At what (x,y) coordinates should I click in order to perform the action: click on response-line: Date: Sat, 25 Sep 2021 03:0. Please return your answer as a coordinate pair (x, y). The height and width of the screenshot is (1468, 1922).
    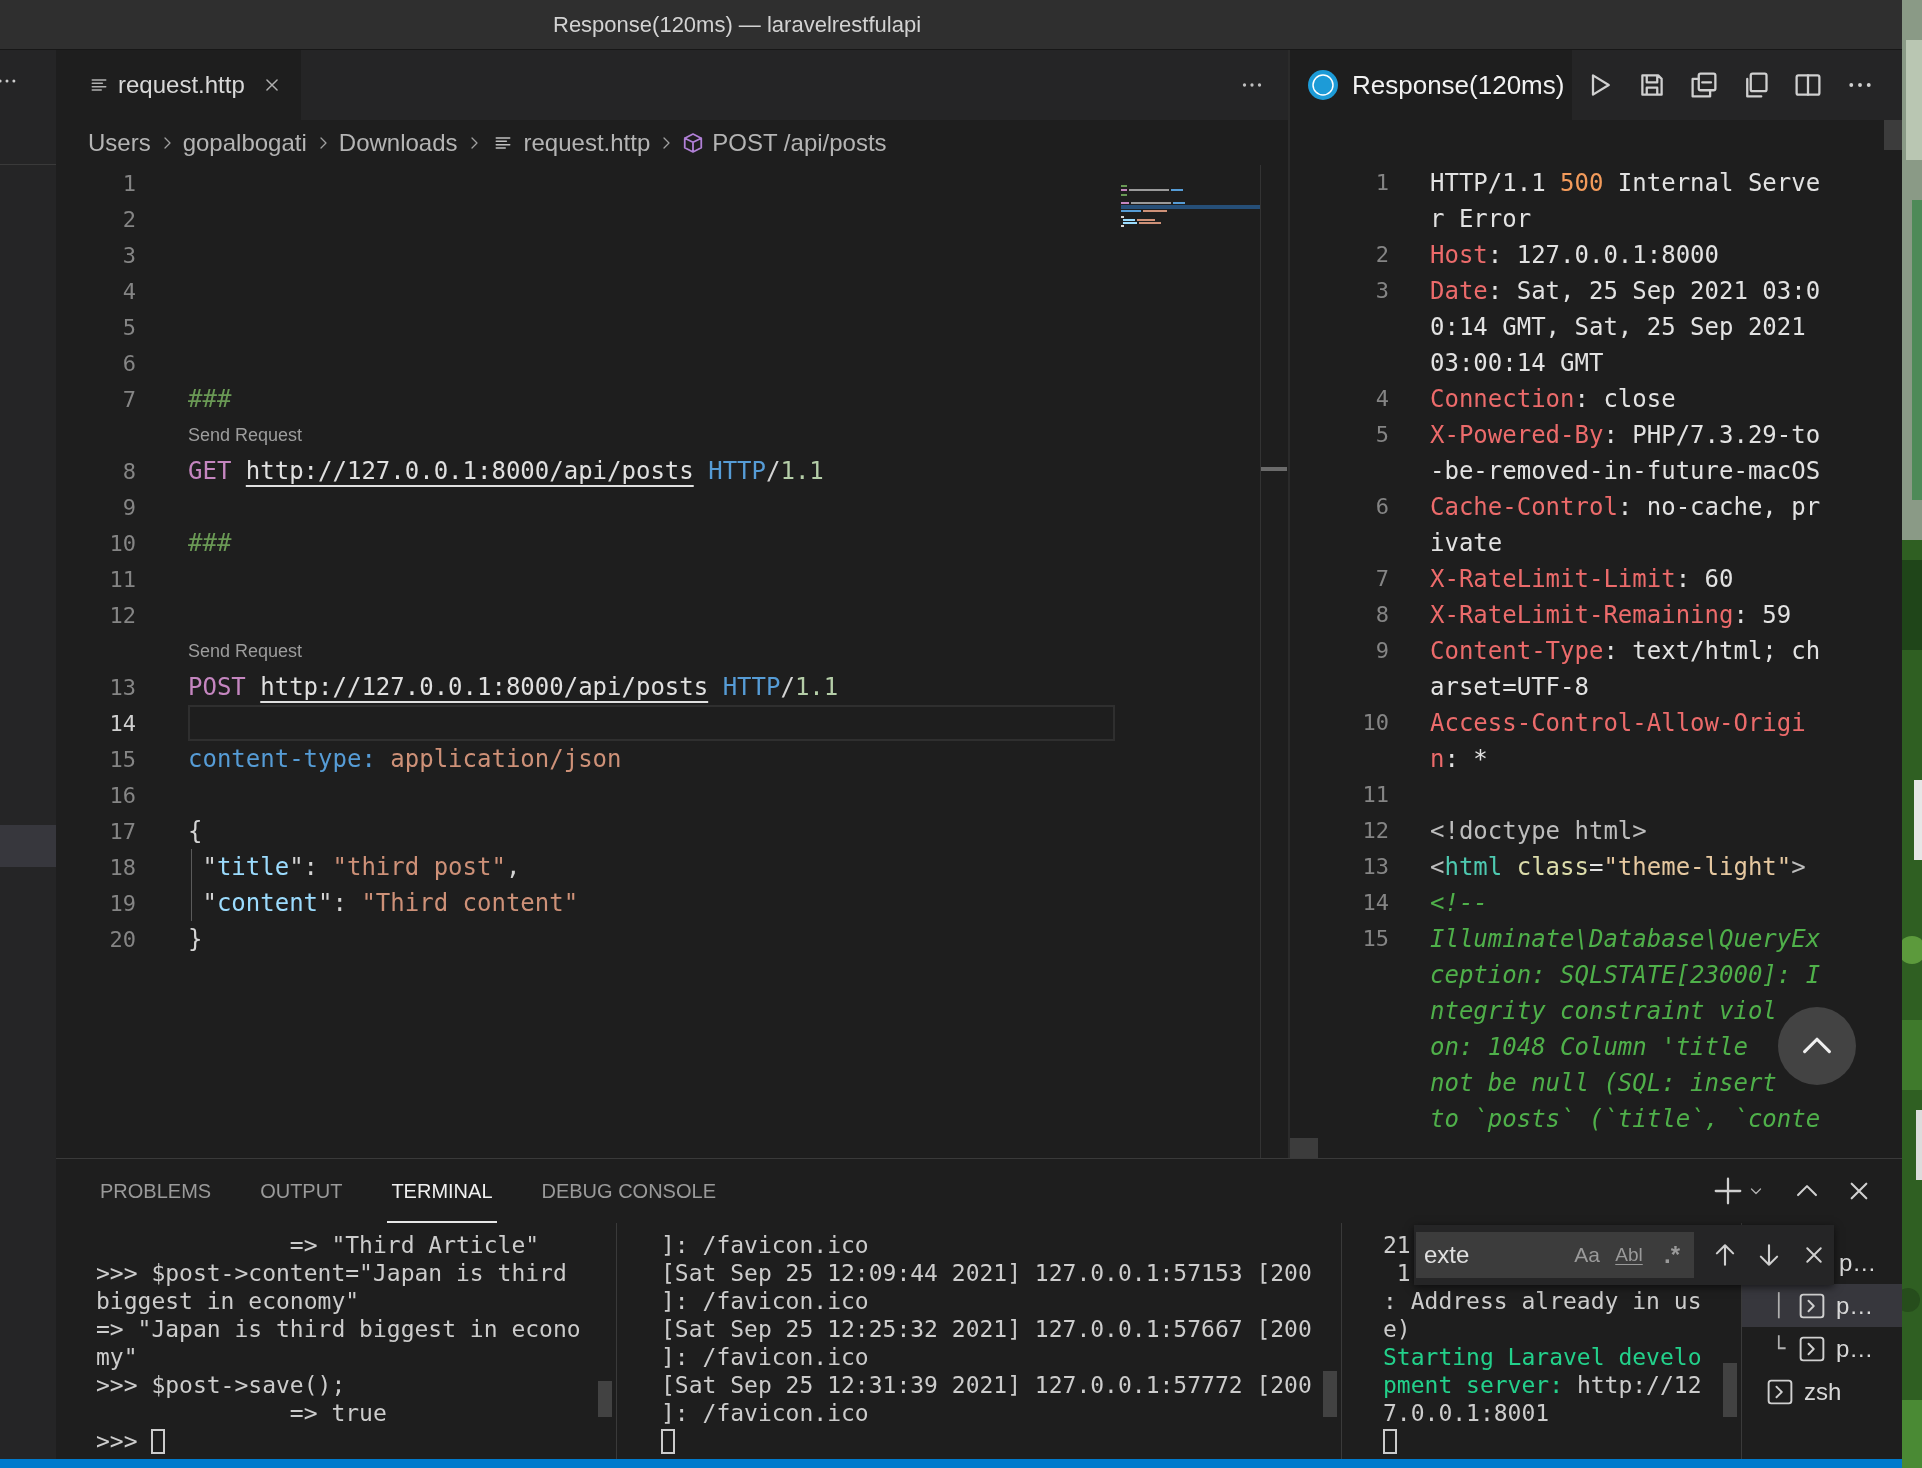
    Looking at the image, I should click on (1625, 291).